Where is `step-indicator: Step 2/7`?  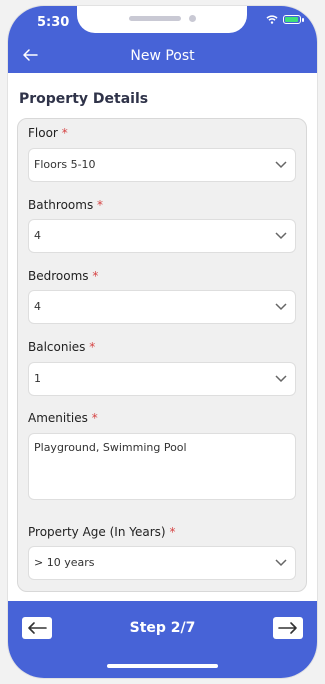 step-indicator: Step 2/7 is located at coordinates (162, 628).